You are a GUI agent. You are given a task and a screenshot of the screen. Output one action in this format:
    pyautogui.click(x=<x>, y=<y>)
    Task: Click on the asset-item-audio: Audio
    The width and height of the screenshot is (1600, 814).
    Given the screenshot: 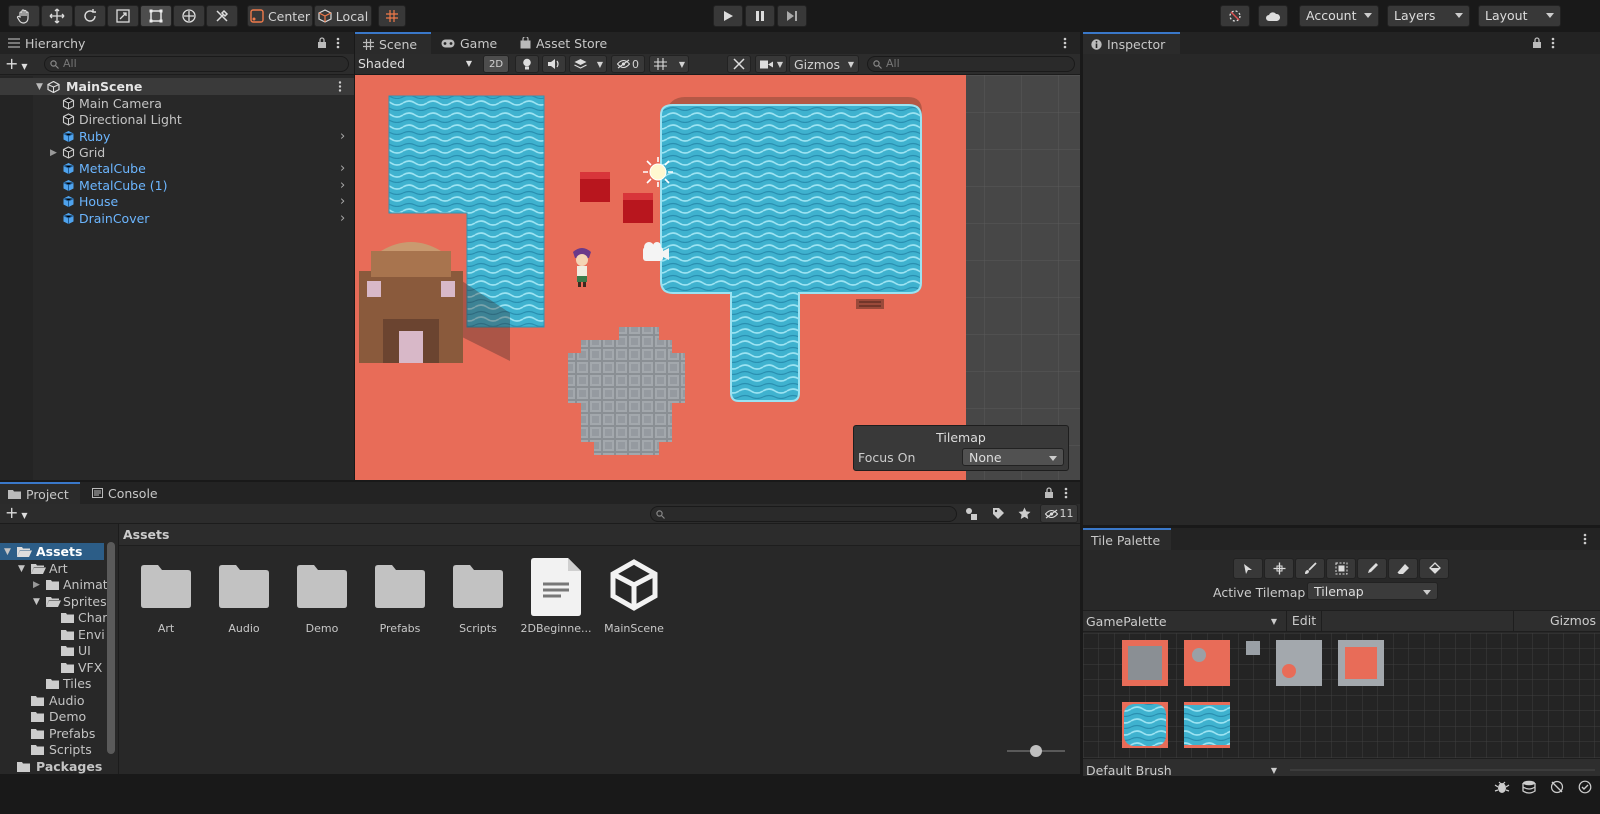 What is the action you would take?
    pyautogui.click(x=244, y=600)
    